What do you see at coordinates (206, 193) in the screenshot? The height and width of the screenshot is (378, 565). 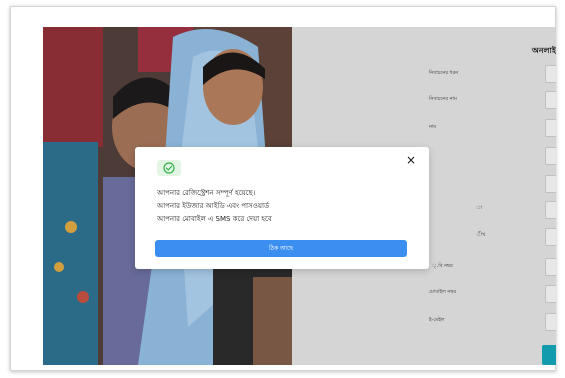 I see `message-line-1: আপনার রেজিস্ট্রেশন সম্পূর্ণ হয়েছে।` at bounding box center [206, 193].